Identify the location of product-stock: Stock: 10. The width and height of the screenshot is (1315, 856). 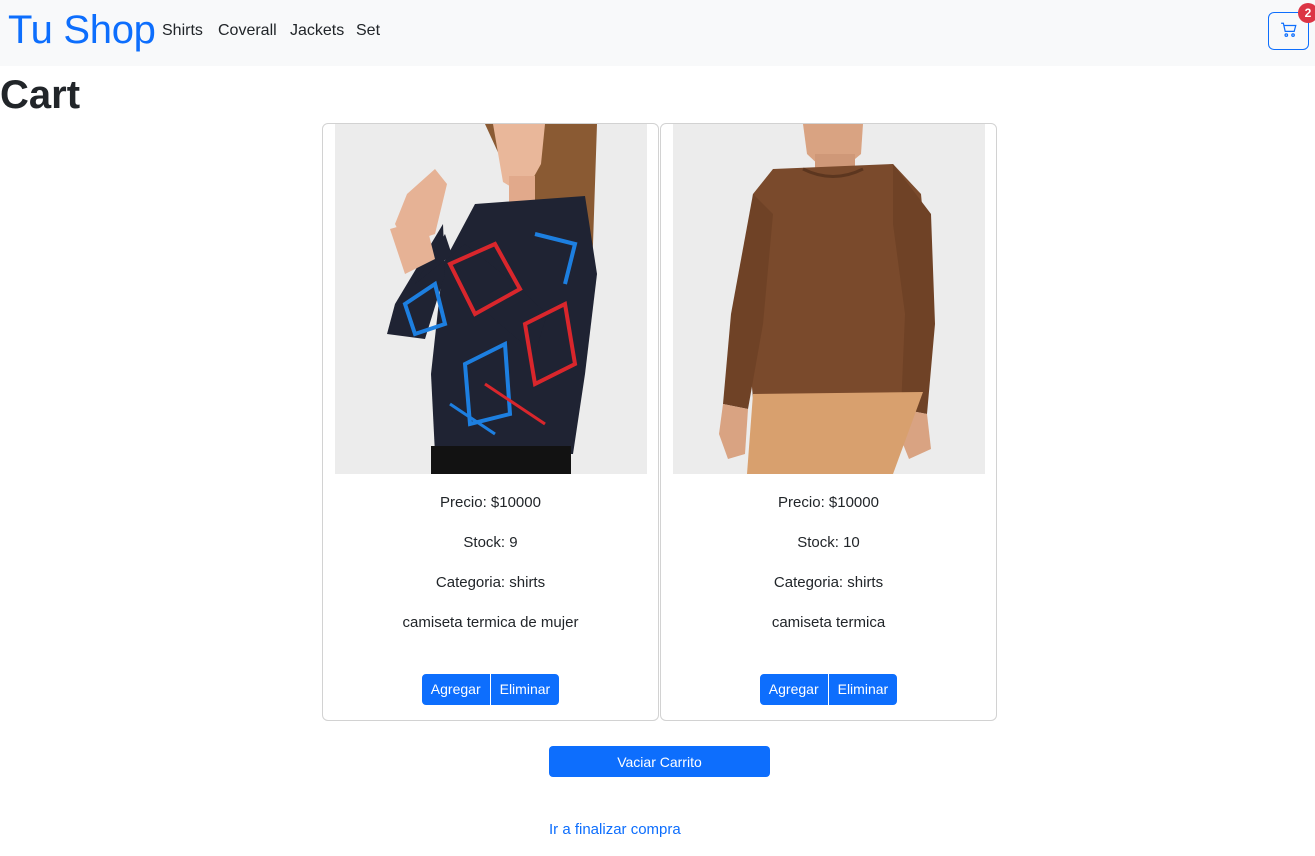
(828, 542).